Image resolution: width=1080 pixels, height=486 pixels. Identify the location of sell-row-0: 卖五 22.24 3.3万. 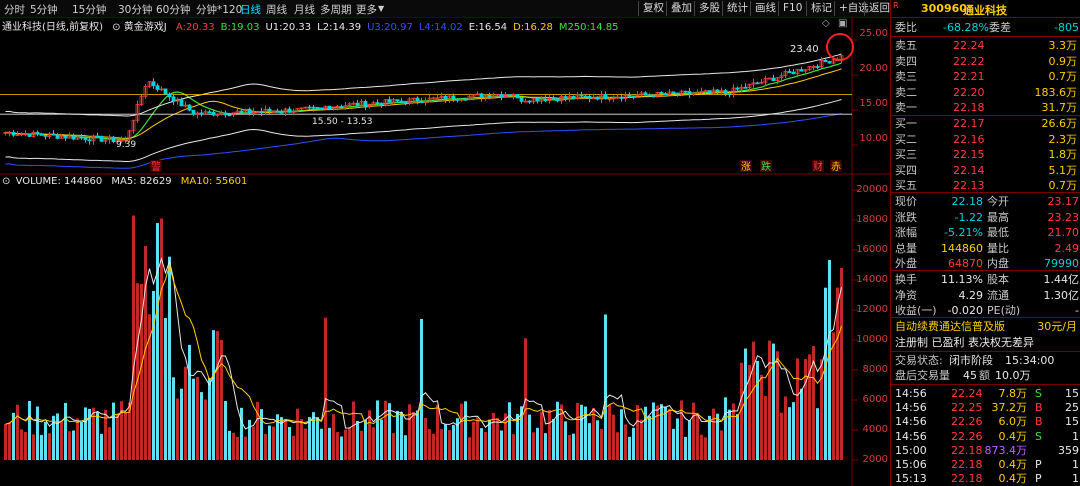
(985, 45).